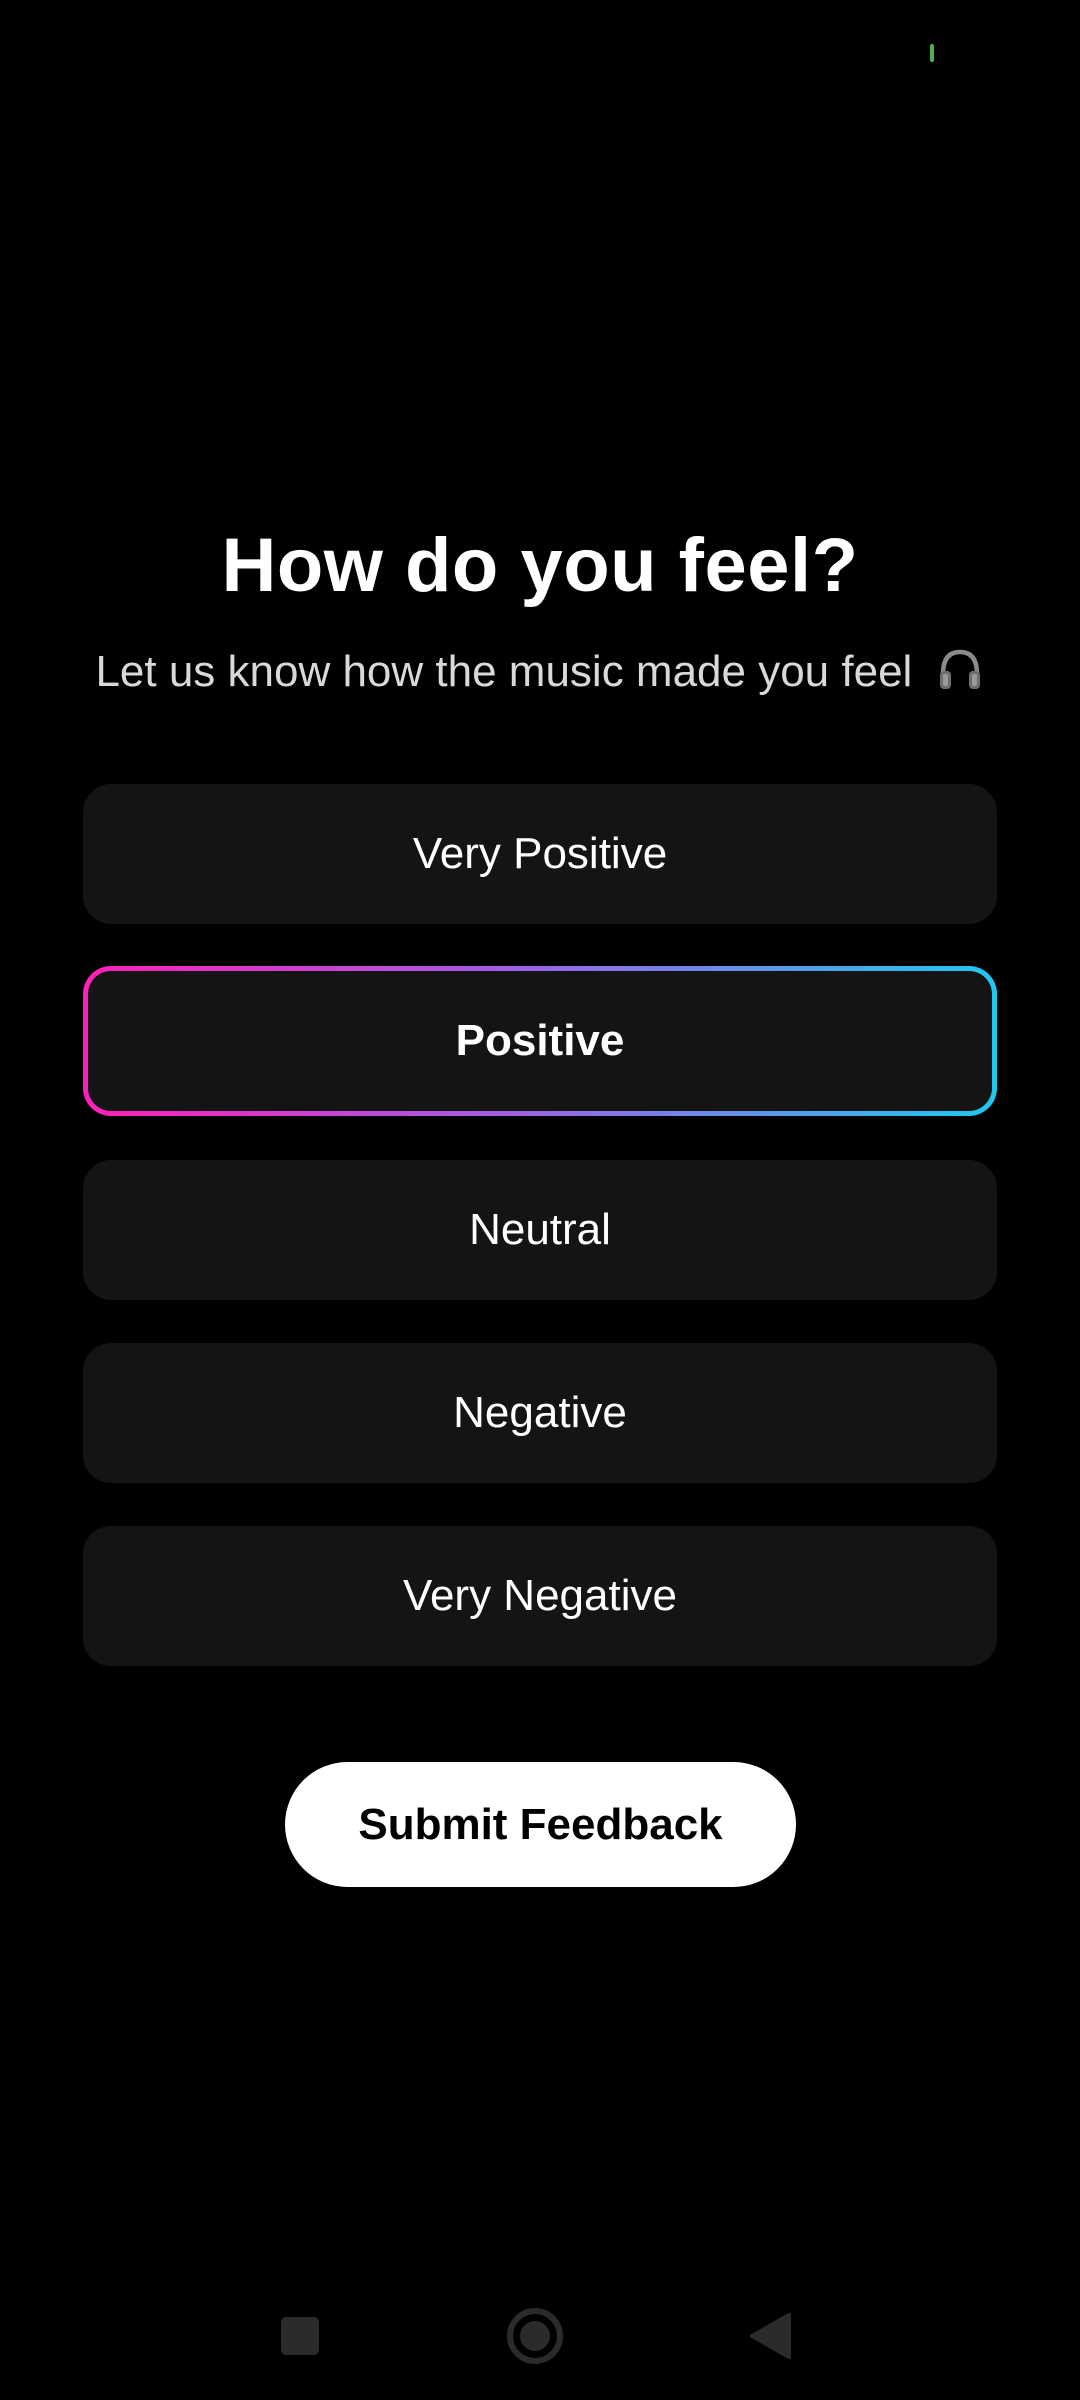 The height and width of the screenshot is (2400, 1080). I want to click on option-label: Neutral, so click(540, 1229).